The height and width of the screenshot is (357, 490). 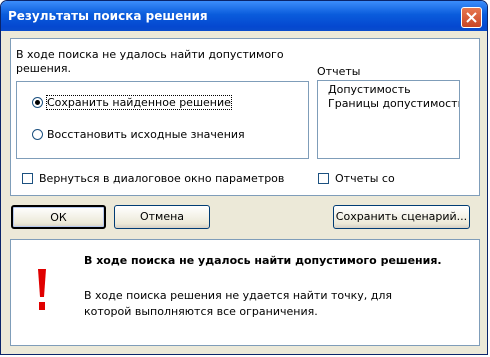 I want to click on cancel-button-label: Отмена, so click(x=162, y=216).